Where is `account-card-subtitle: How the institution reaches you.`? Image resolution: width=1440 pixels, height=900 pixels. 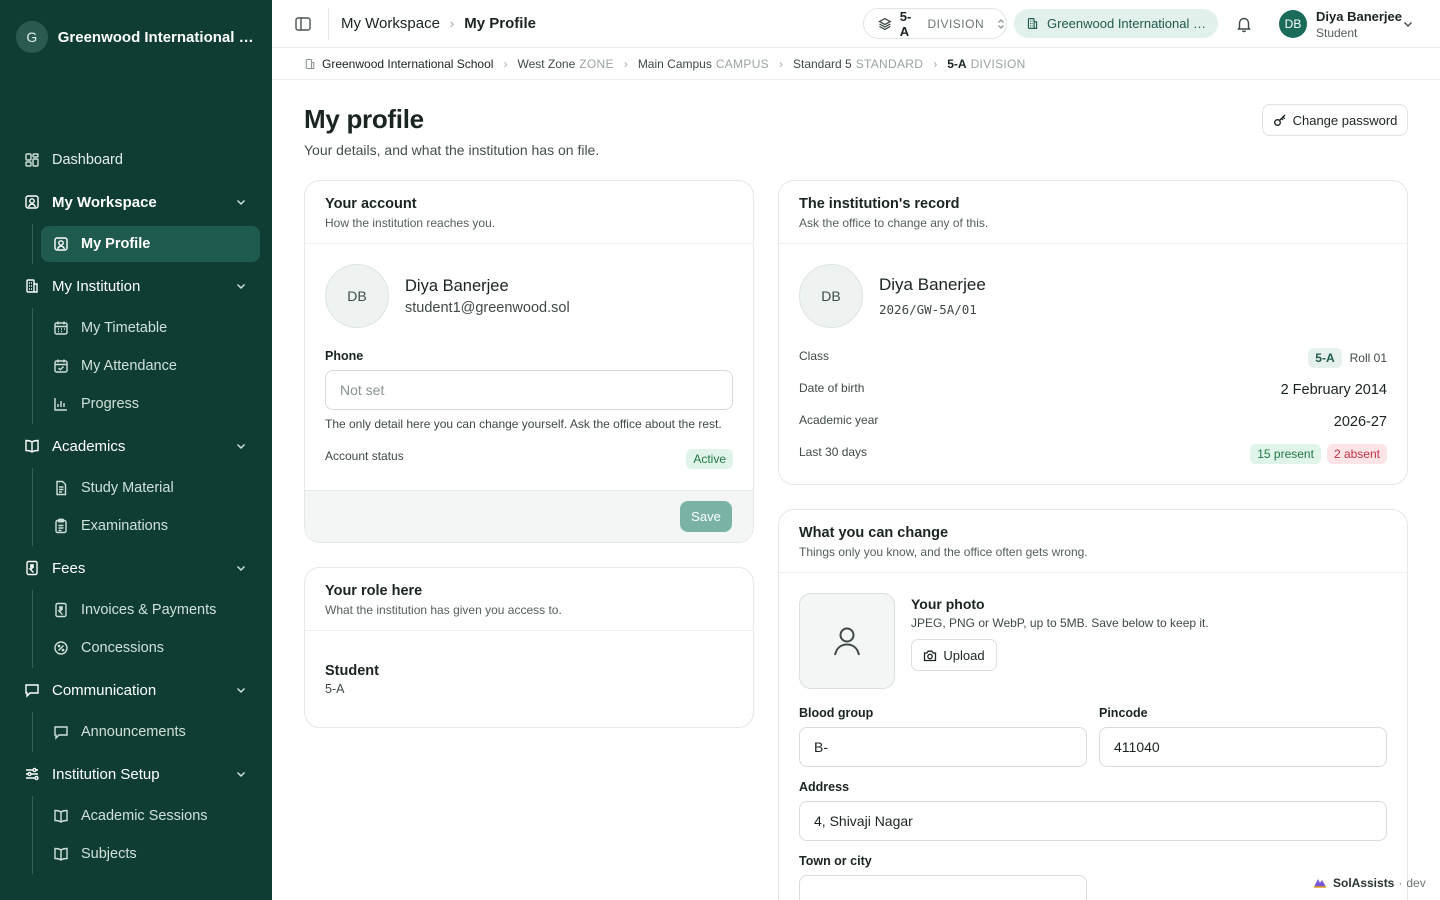 account-card-subtitle: How the institution reaches you. is located at coordinates (410, 223).